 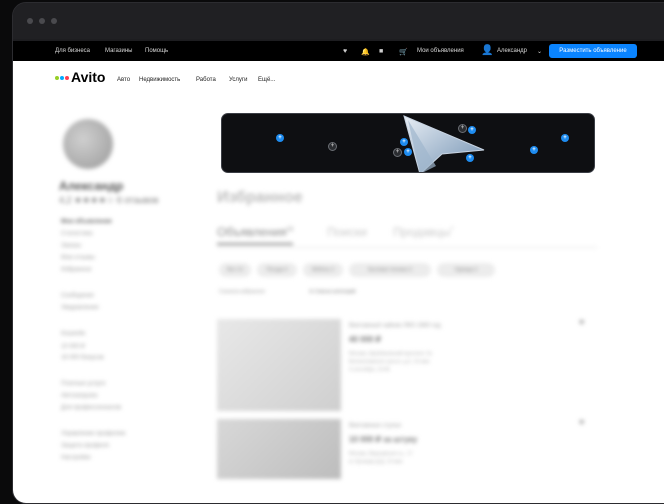 What do you see at coordinates (72, 51) in the screenshot?
I see `link-business: Для бизнеса` at bounding box center [72, 51].